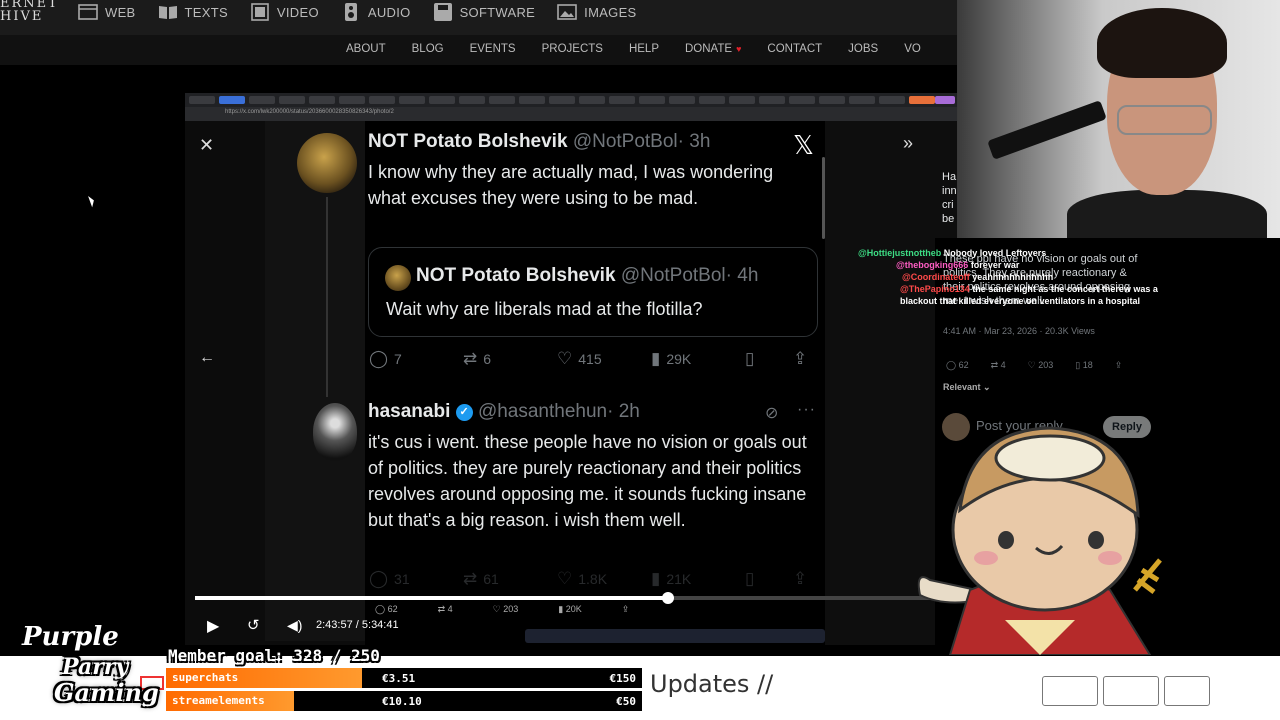  I want to click on nav-web: WEB, so click(107, 12).